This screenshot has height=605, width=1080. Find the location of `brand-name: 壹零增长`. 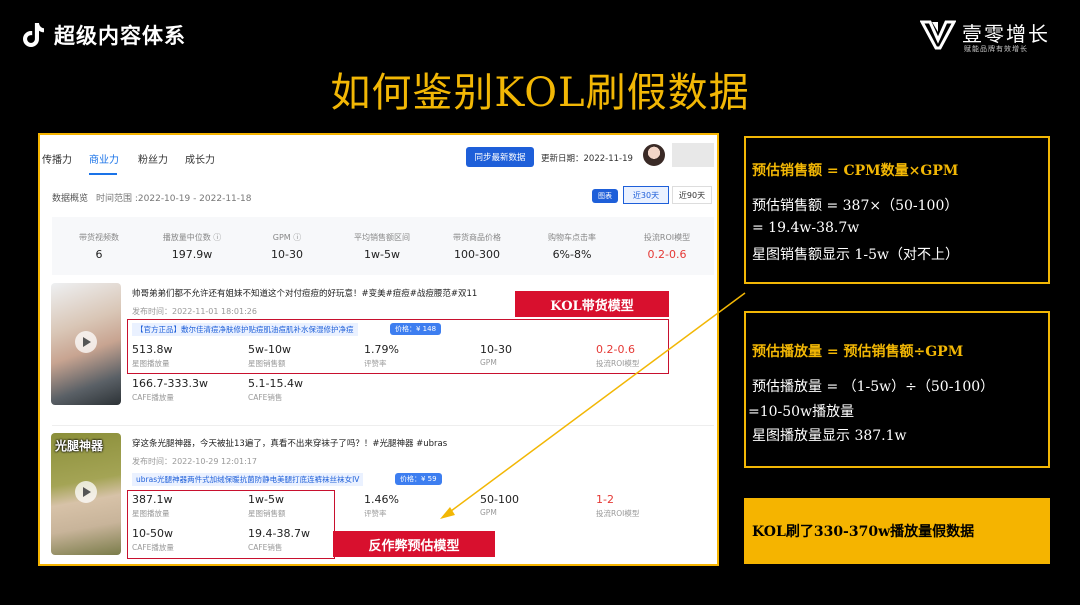

brand-name: 壹零增长 is located at coordinates (1006, 34).